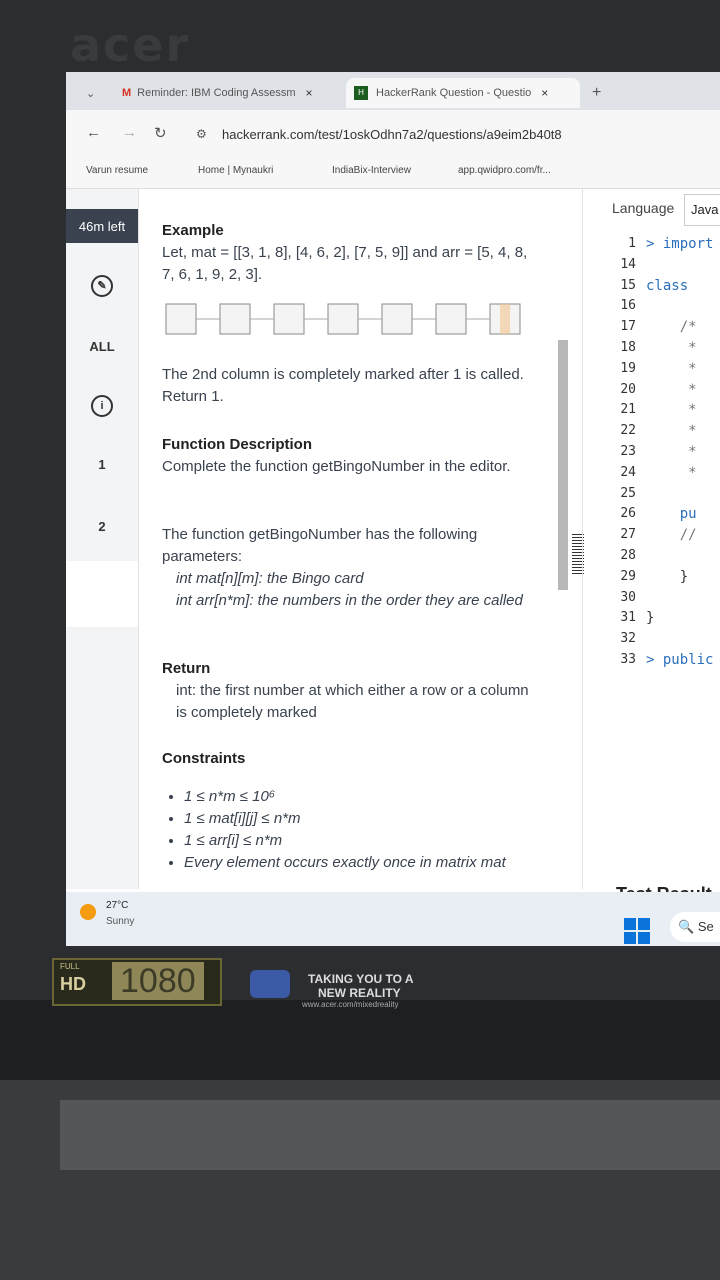  Describe the element at coordinates (130, 45) in the screenshot. I see `laptop-brand-logo: acer` at that location.